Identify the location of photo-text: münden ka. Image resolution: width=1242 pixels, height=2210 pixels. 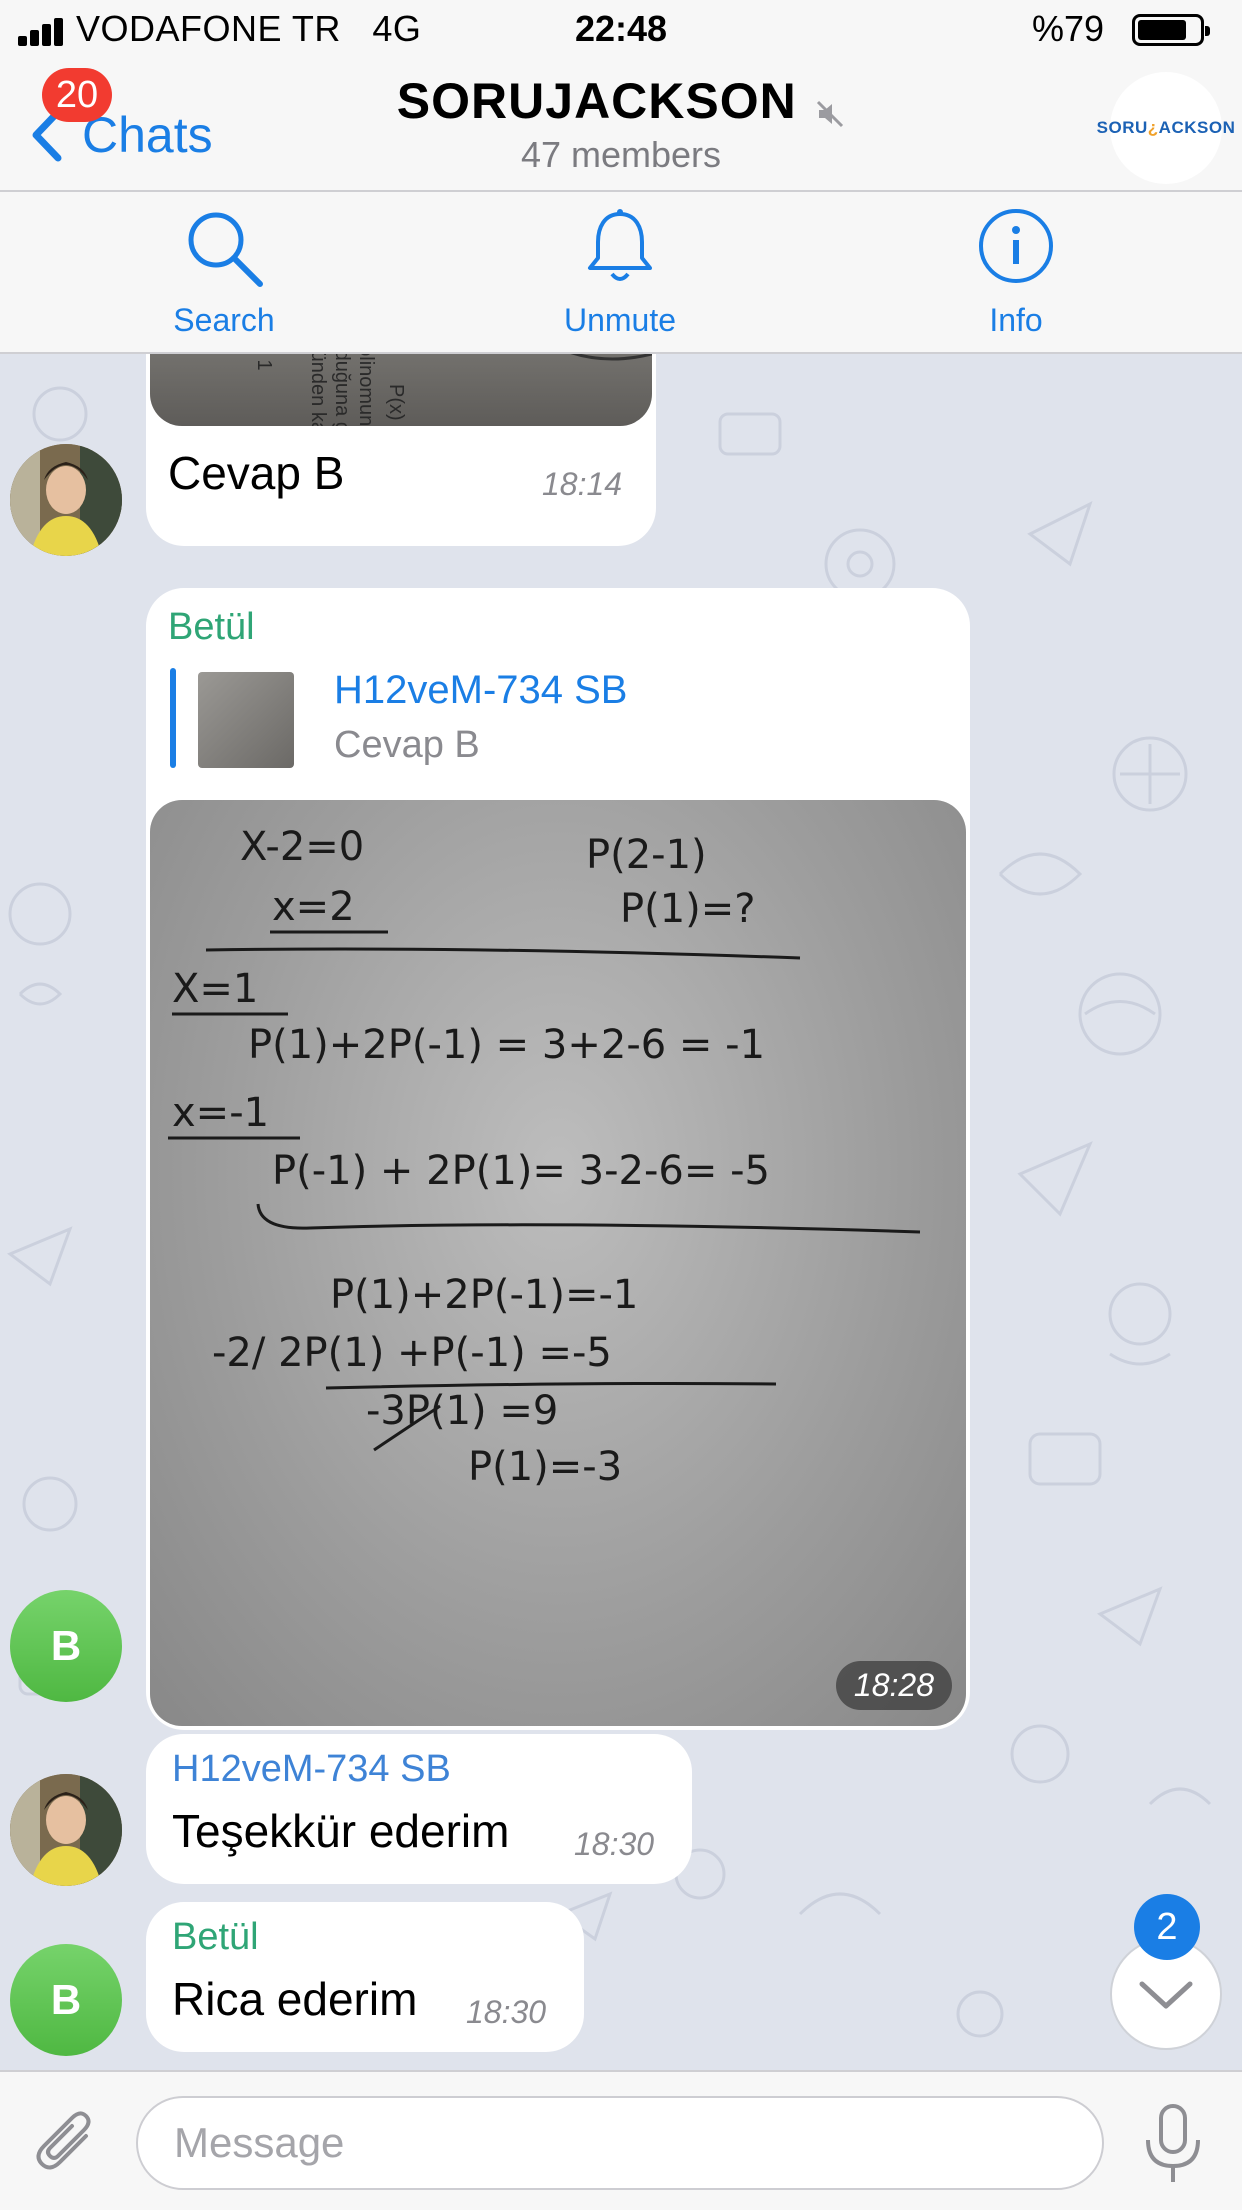
(318, 390).